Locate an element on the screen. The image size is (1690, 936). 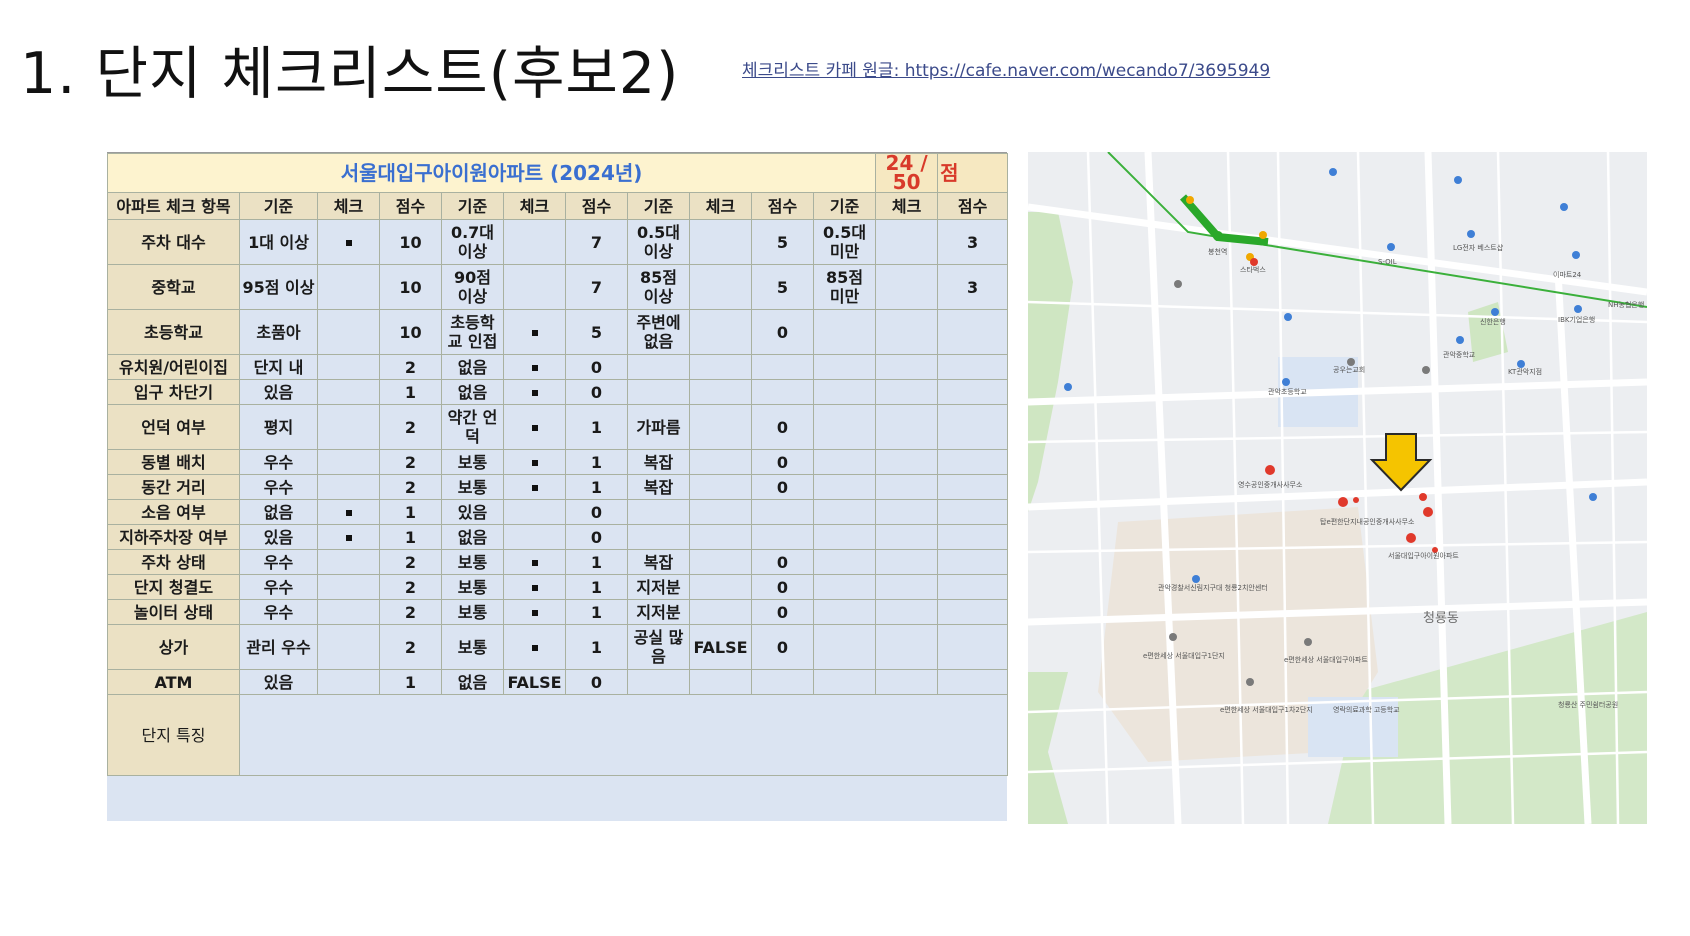
score-cell: 10 is located at coordinates (410, 287).